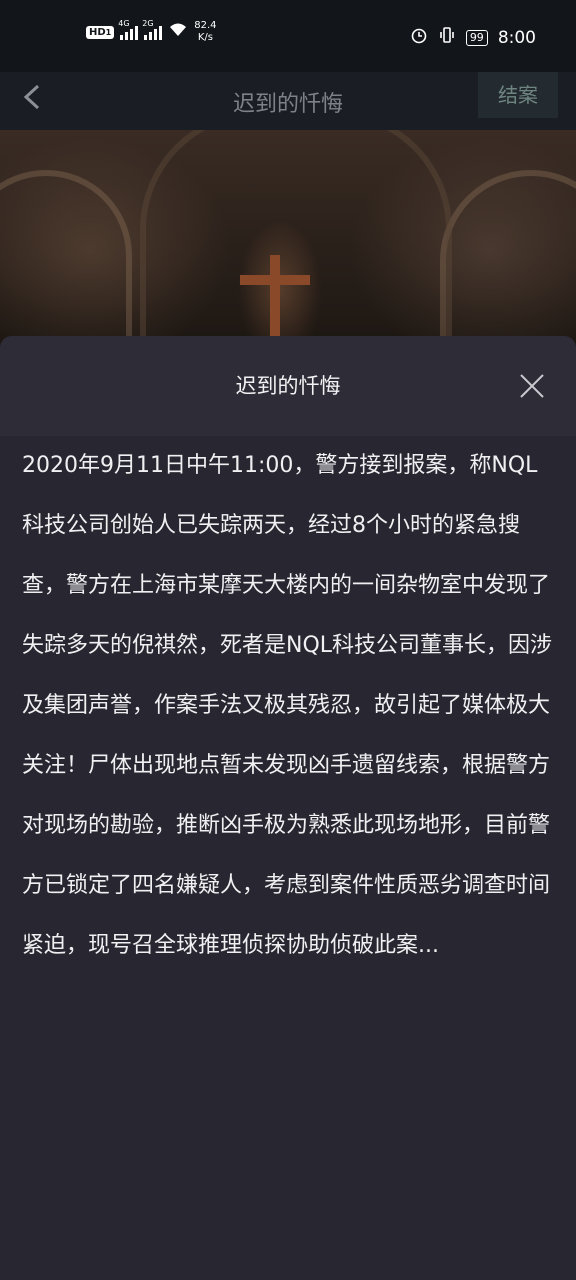 The height and width of the screenshot is (1280, 576). Describe the element at coordinates (128, 29) in the screenshot. I see `signal-icon-sim1: 4G` at that location.